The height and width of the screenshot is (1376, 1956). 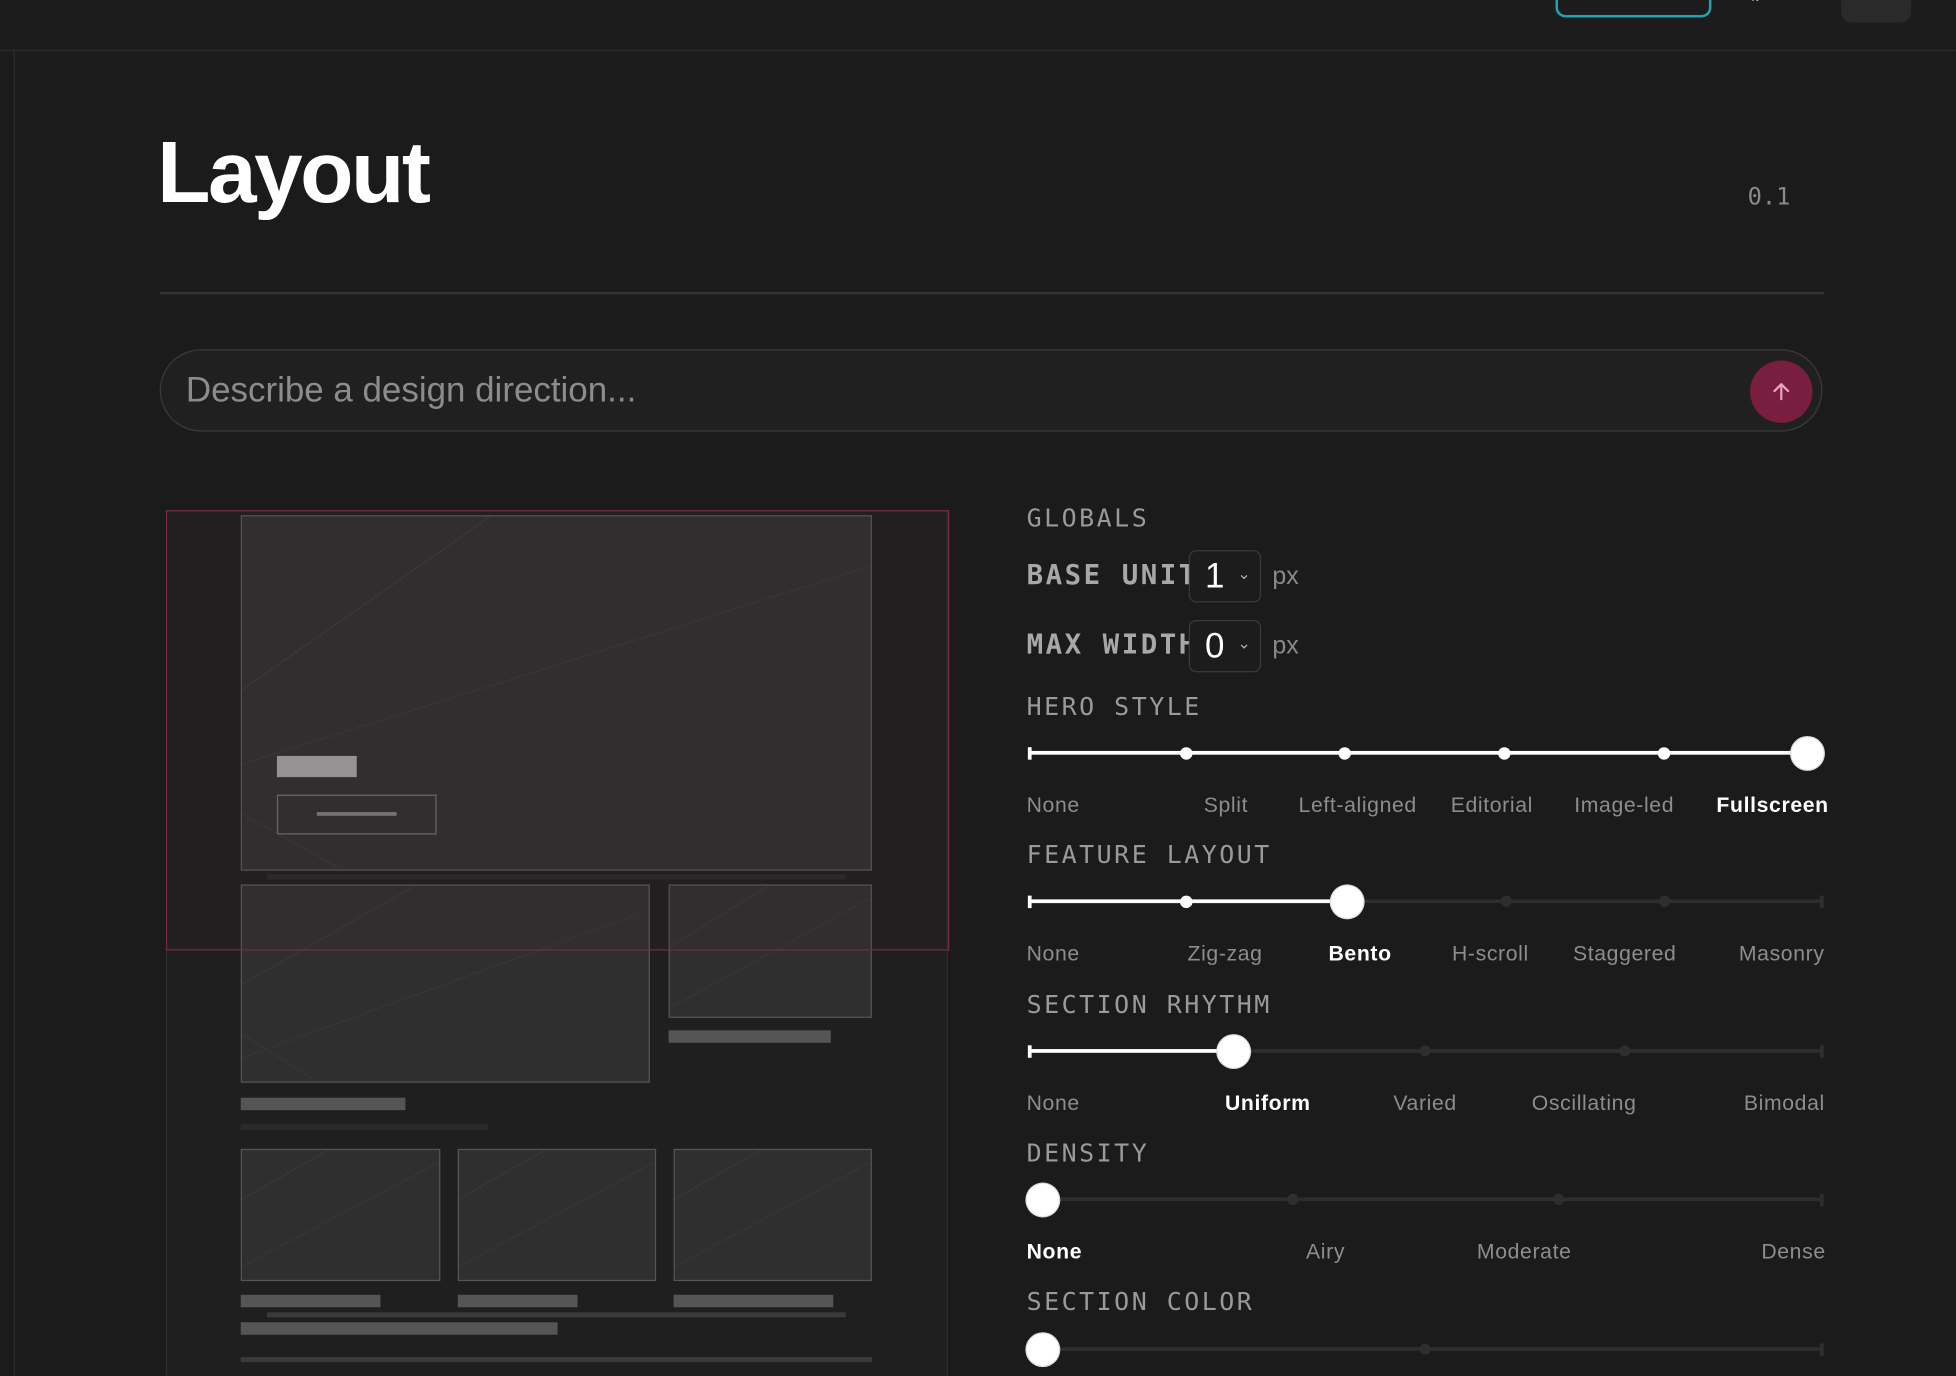 What do you see at coordinates (1876, 11) in the screenshot?
I see `top-dark-button` at bounding box center [1876, 11].